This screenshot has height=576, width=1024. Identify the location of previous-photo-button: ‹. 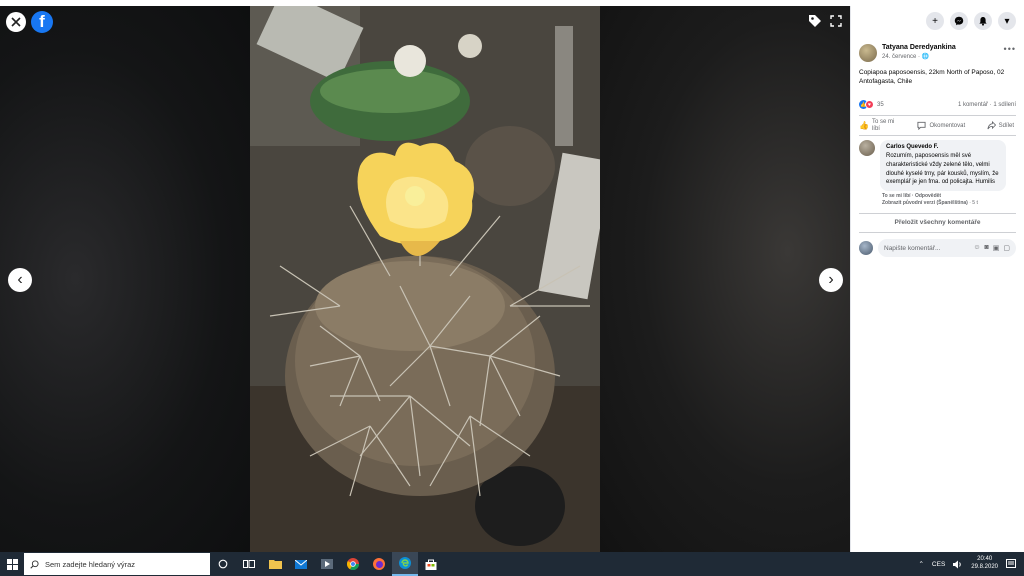
(20, 280).